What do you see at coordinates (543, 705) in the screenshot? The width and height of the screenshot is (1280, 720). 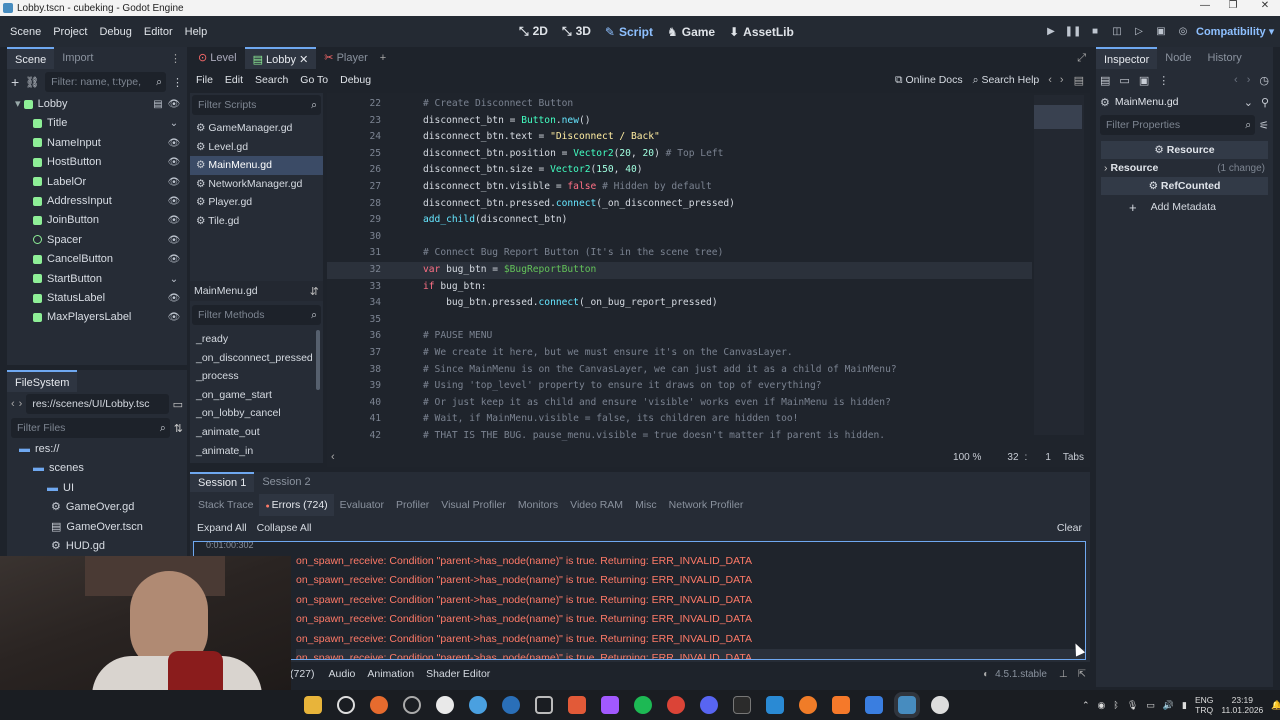 I see `cube-app-icon` at bounding box center [543, 705].